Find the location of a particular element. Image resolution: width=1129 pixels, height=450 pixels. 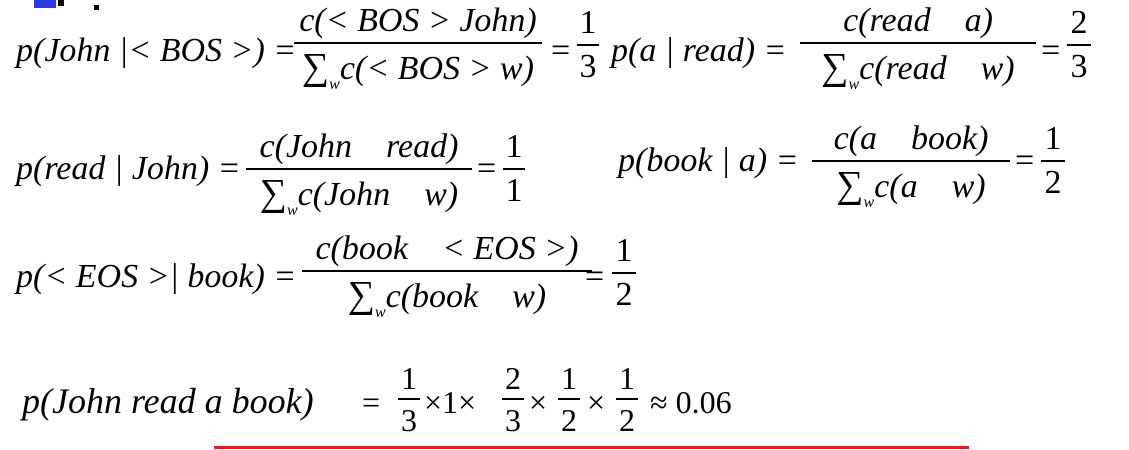

final-f3-bar is located at coordinates (569, 399).